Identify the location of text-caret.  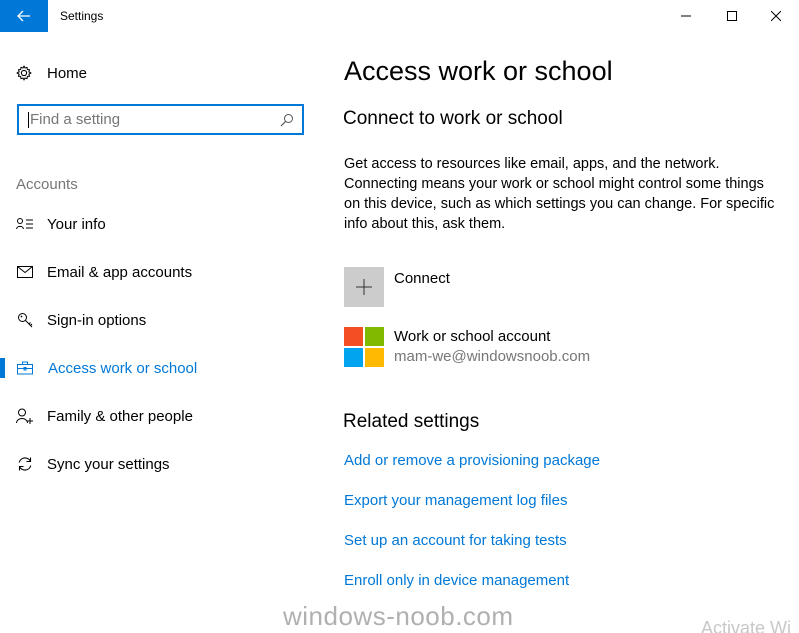
(28, 119).